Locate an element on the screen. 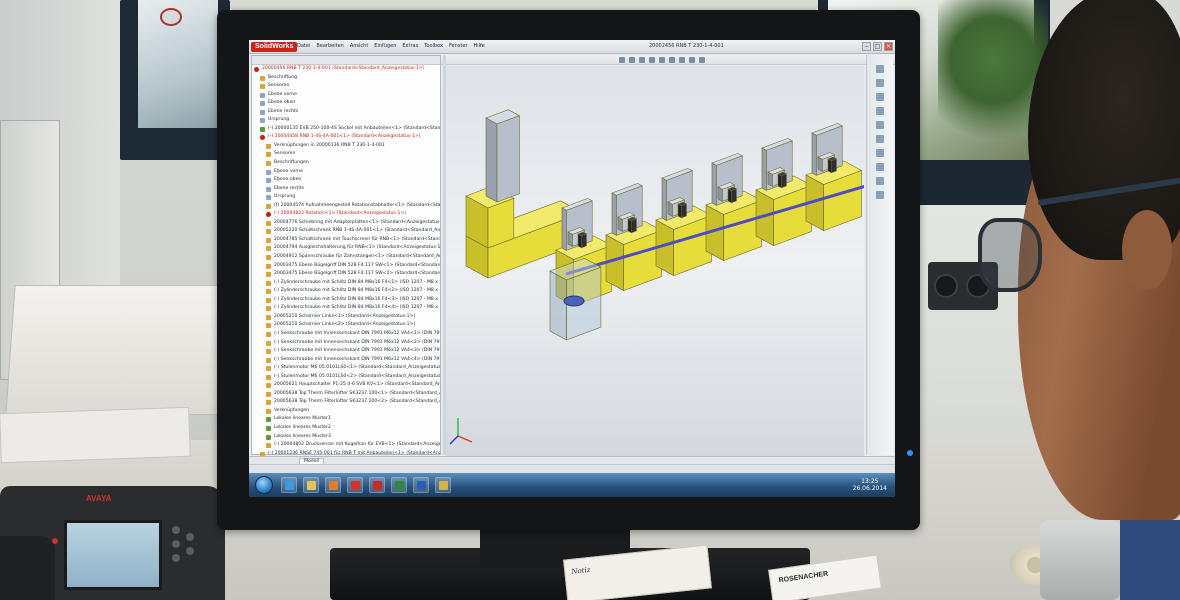 The height and width of the screenshot is (600, 1180). phone-key is located at coordinates (190, 537).